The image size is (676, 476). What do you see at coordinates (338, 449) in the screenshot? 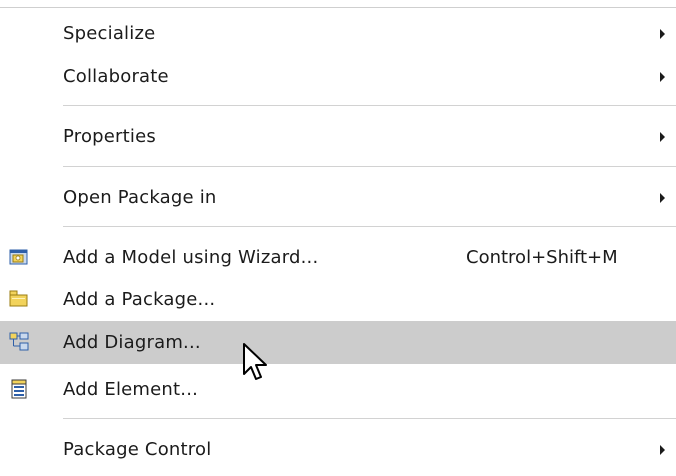
I see `menu-item-package-control: Package Control` at bounding box center [338, 449].